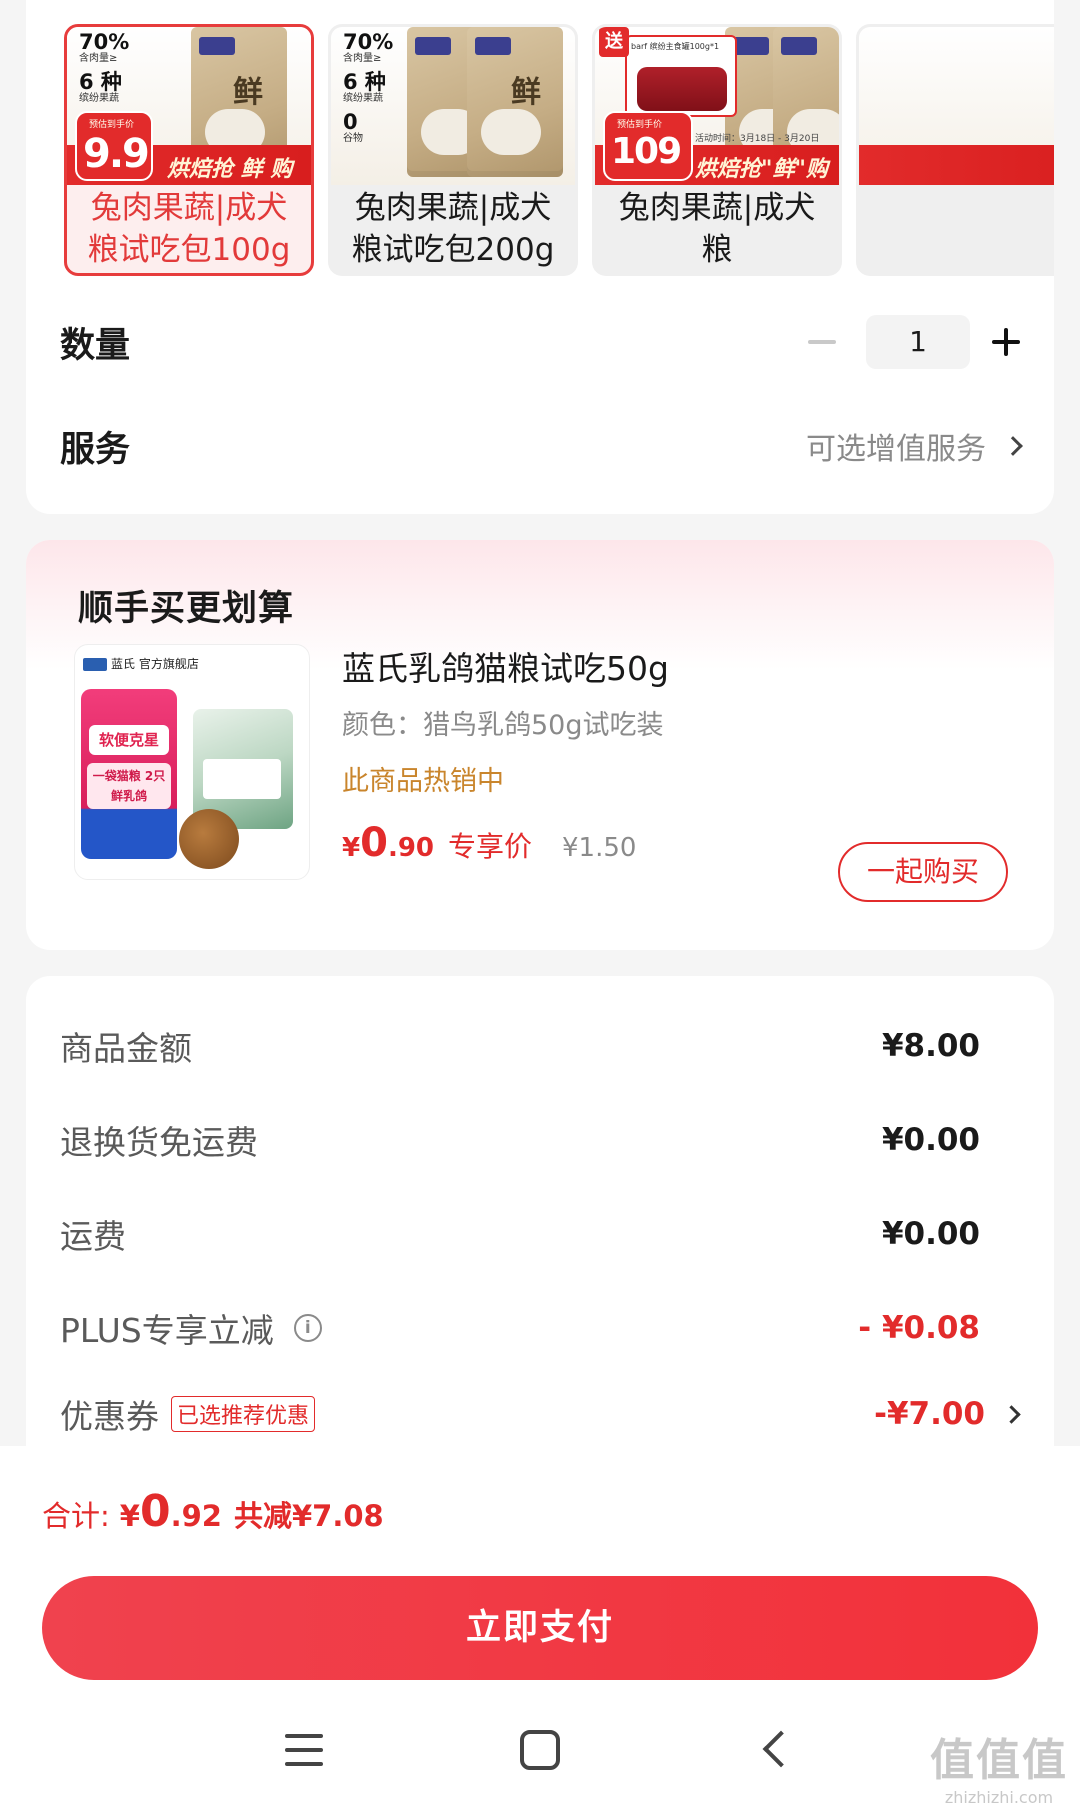  What do you see at coordinates (541, 446) in the screenshot?
I see `service-row: 服务 可选增值服务` at bounding box center [541, 446].